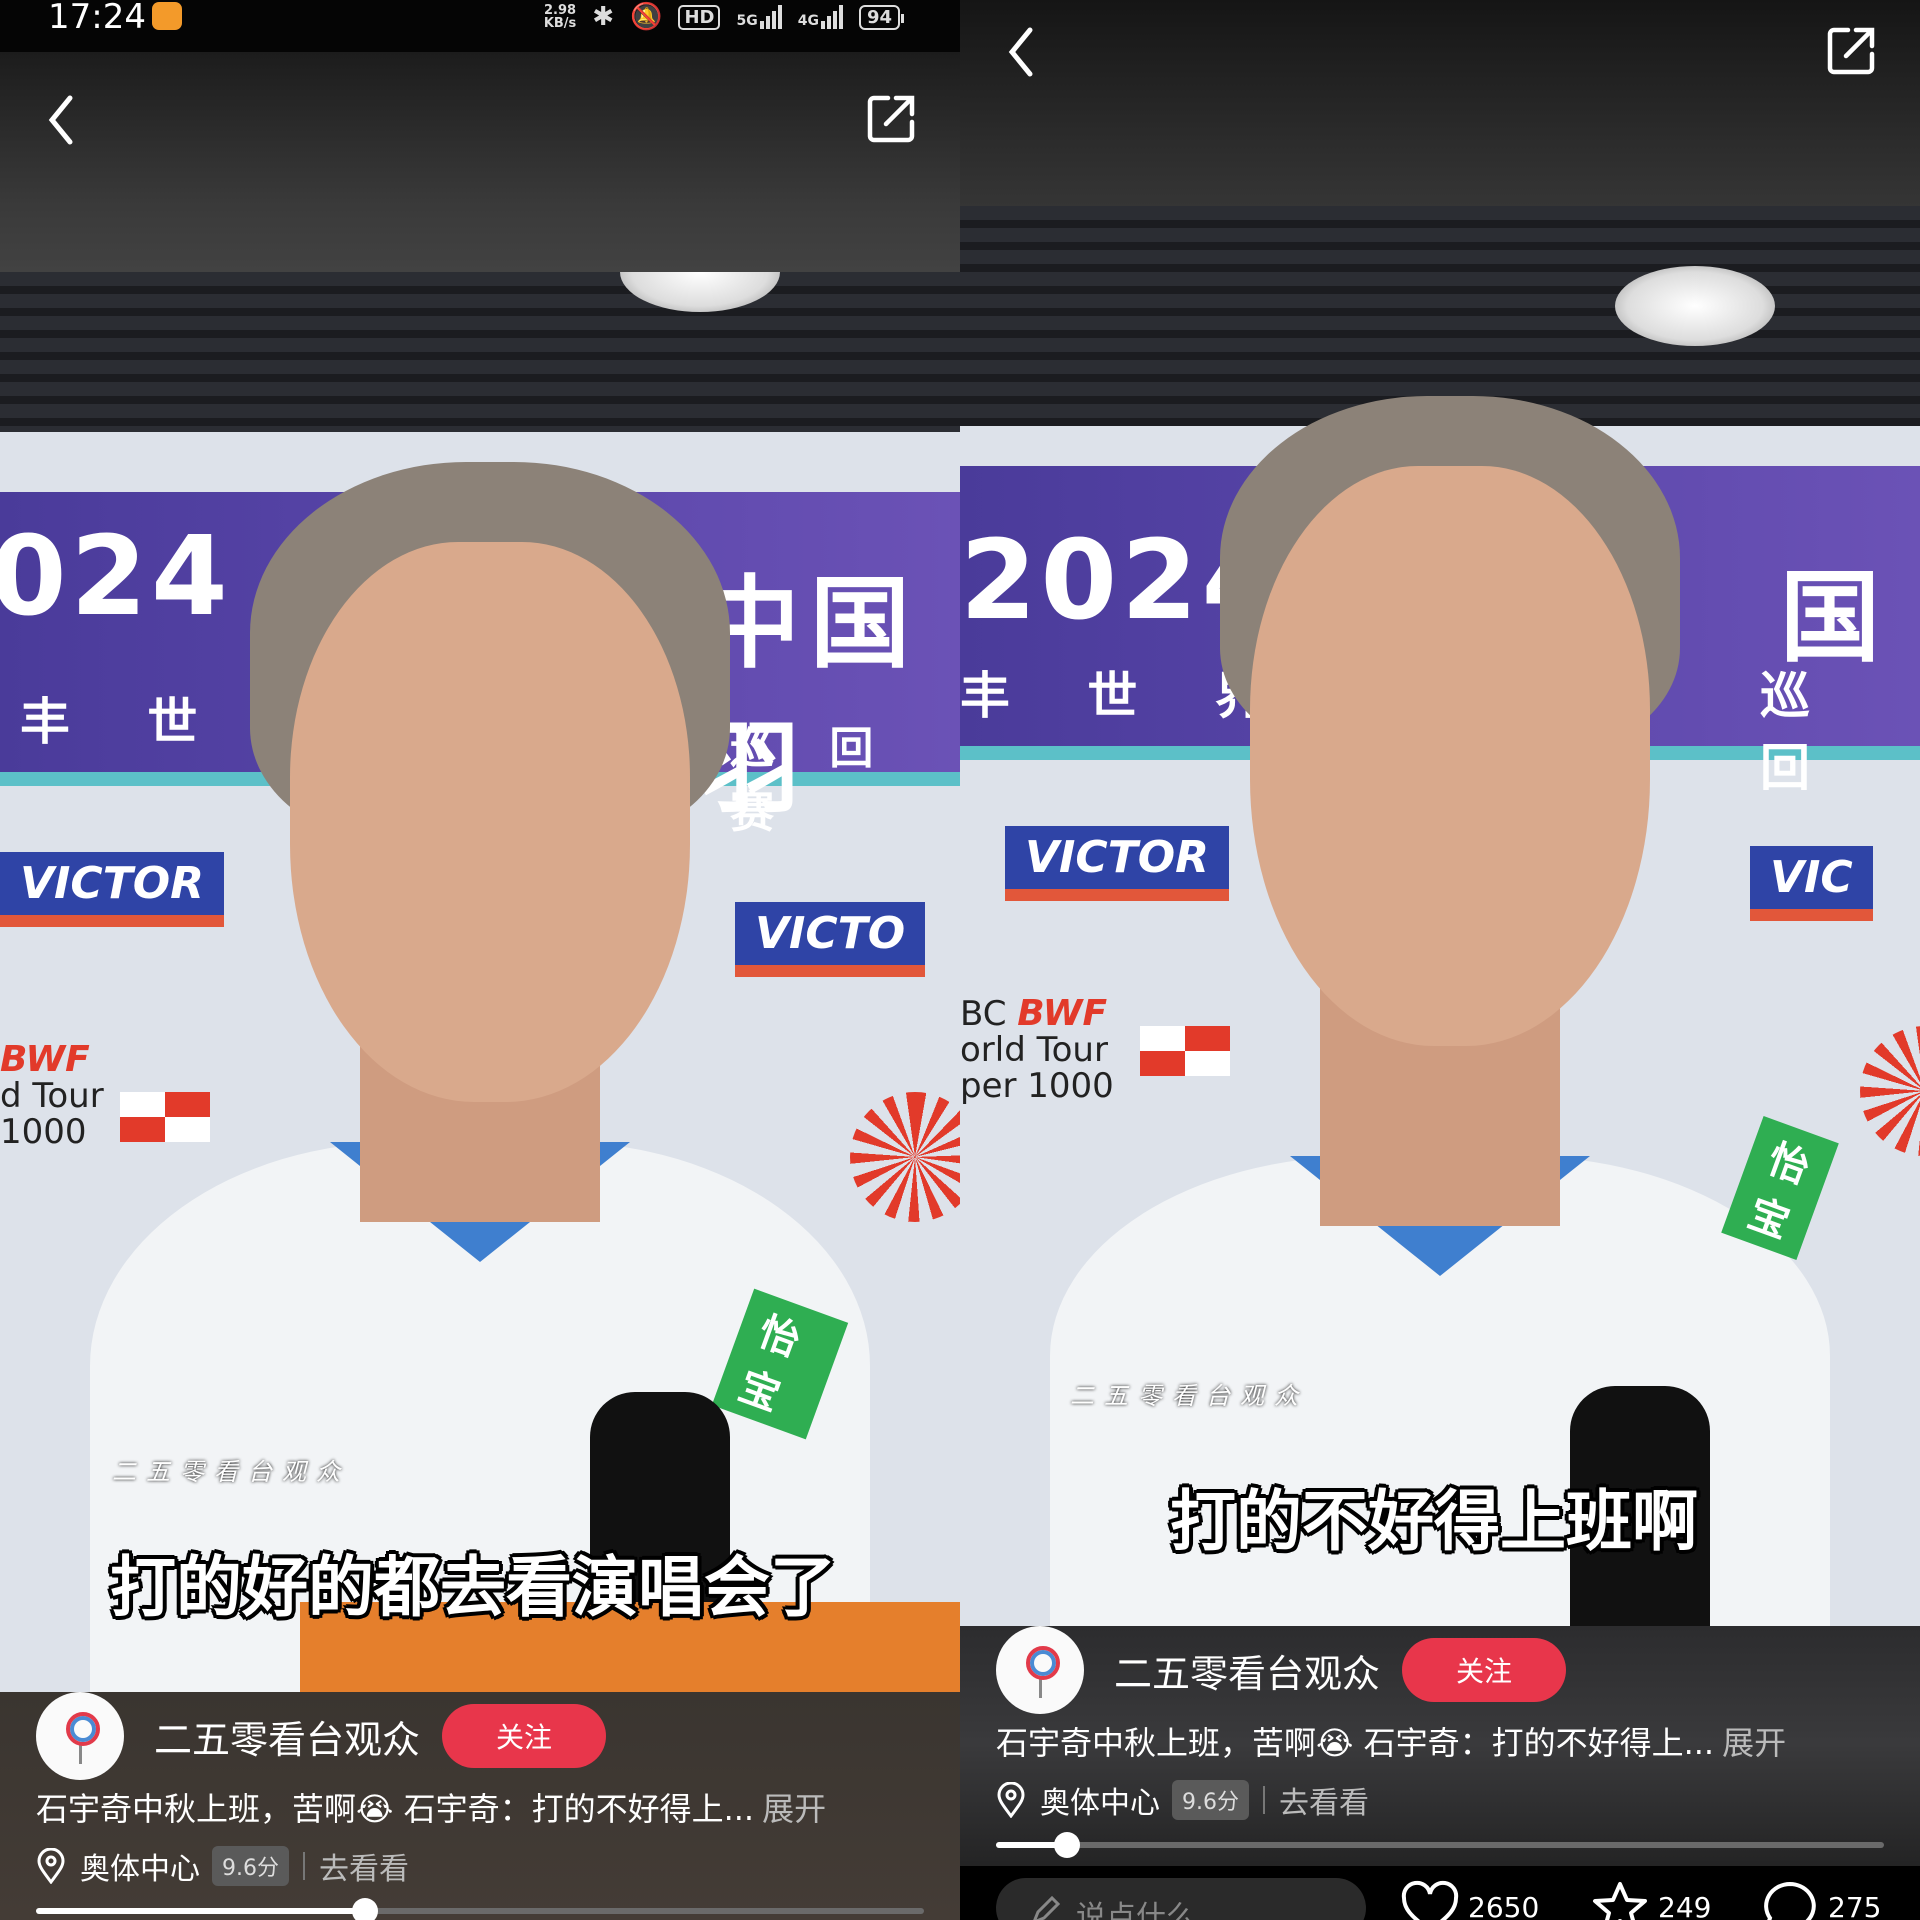 This screenshot has height=1920, width=1920. What do you see at coordinates (1620, 1901) in the screenshot?
I see `star-icon` at bounding box center [1620, 1901].